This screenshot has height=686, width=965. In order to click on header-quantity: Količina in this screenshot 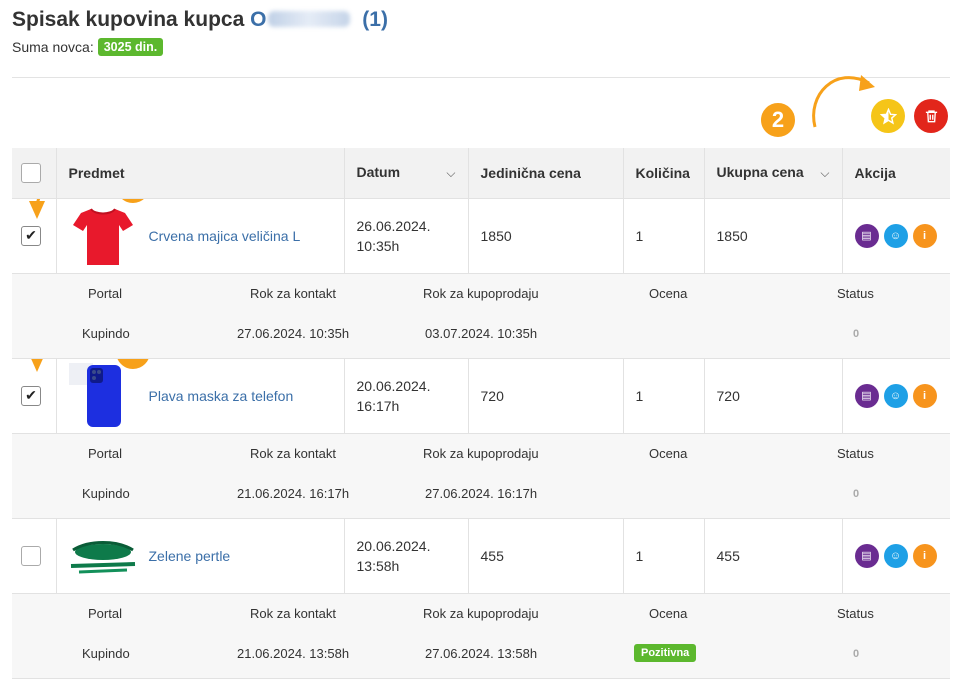, I will do `click(664, 173)`.